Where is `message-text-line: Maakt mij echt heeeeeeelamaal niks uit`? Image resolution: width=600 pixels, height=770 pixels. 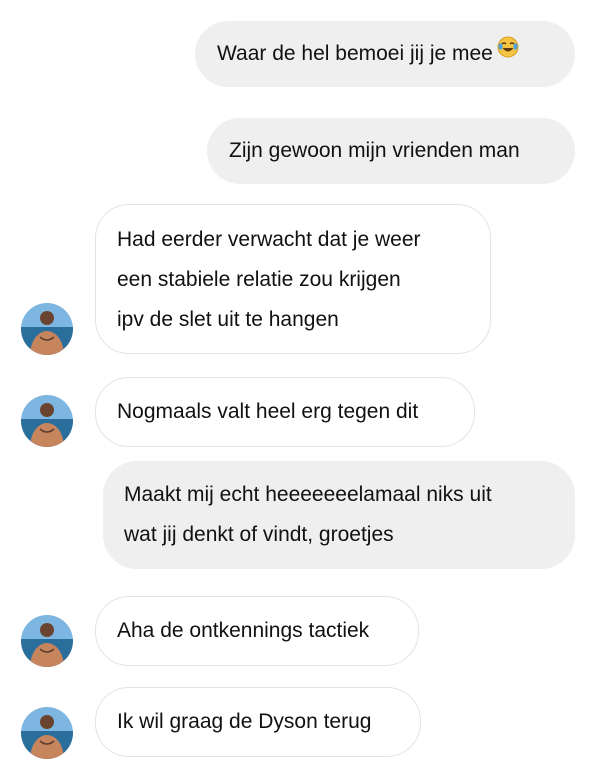
message-text-line: Maakt mij echt heeeeeeelamaal niks uit is located at coordinates (308, 494).